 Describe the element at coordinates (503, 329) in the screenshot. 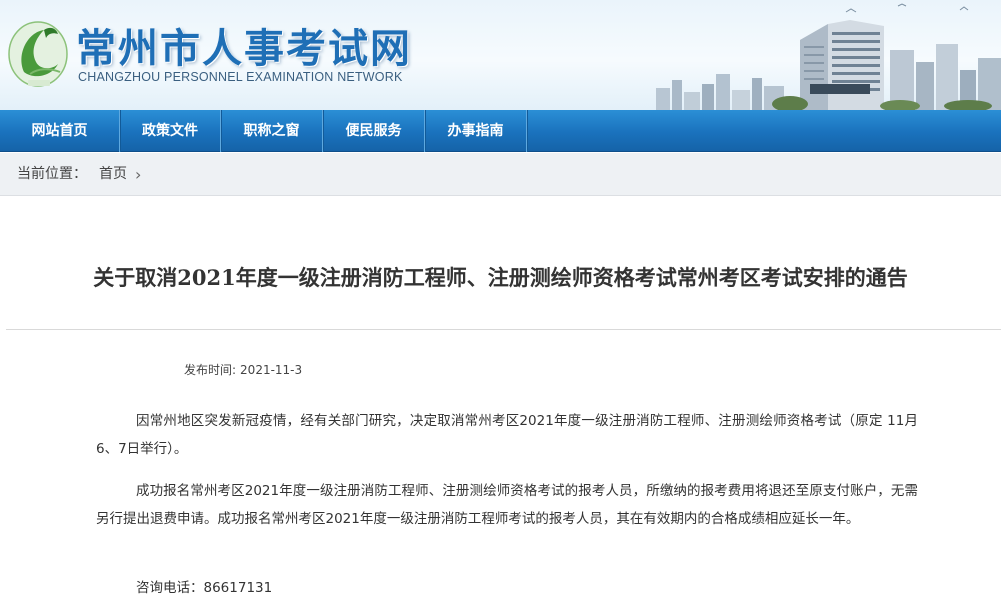

I see `title-divider` at that location.